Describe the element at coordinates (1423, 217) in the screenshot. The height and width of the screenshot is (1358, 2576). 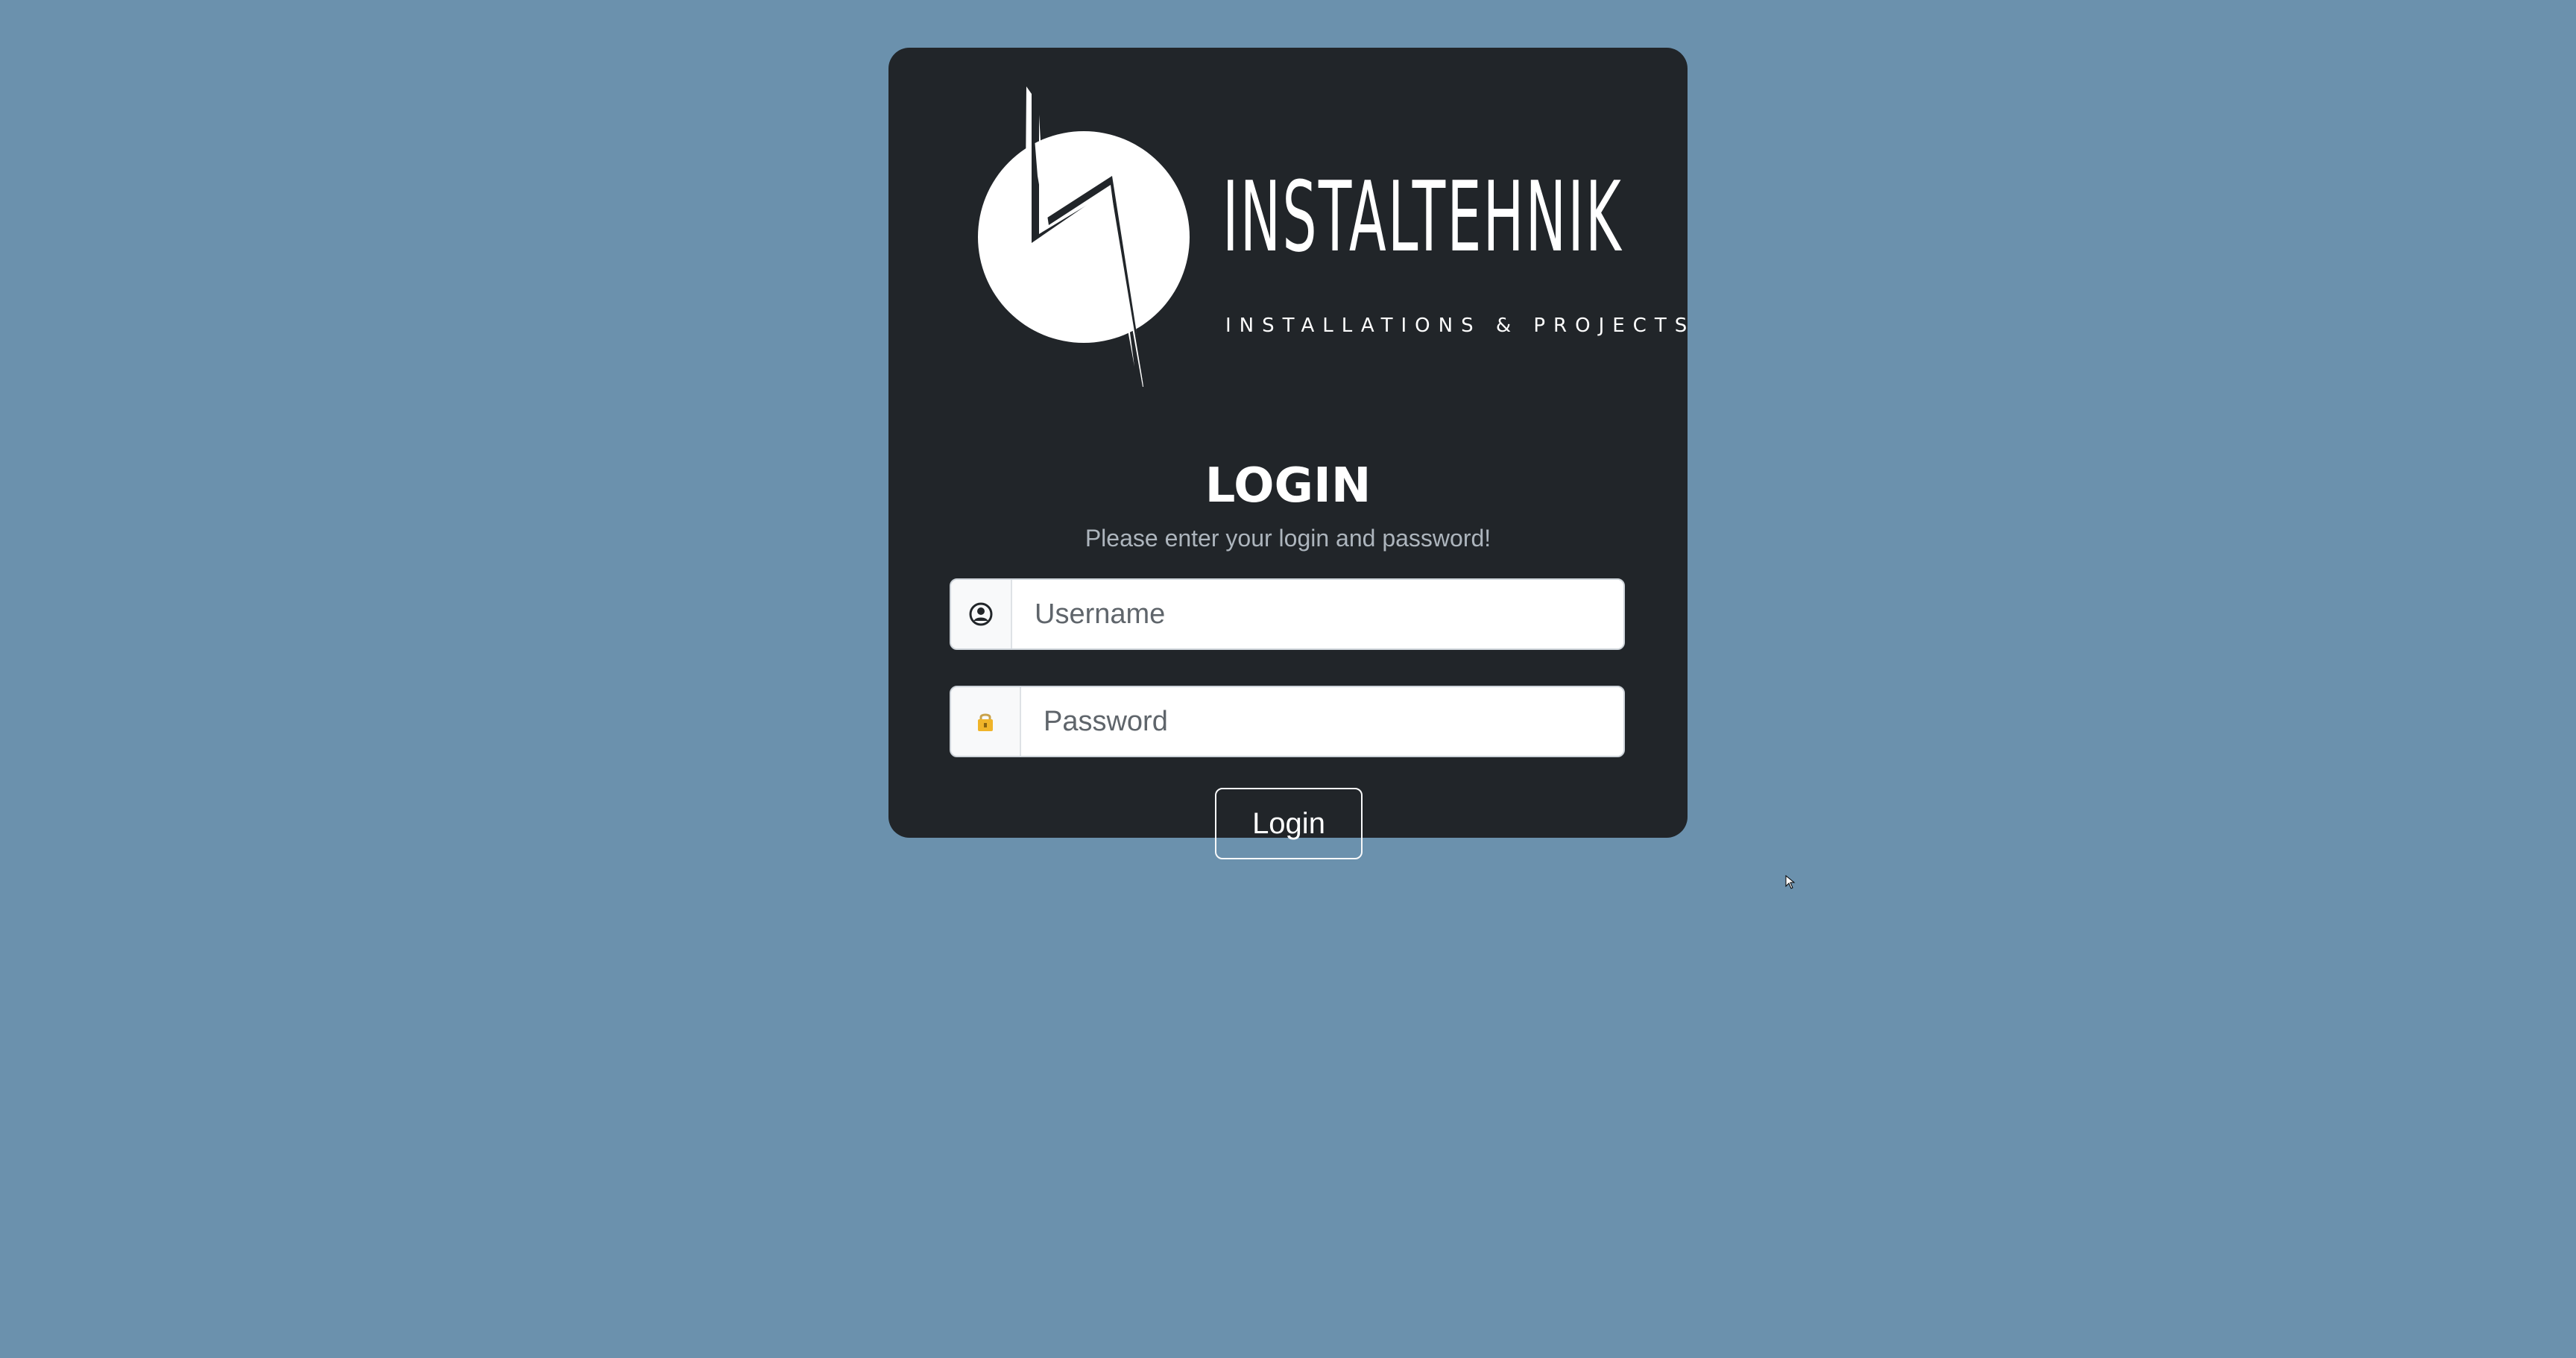
I see `brand-name: INSTALTEHNIK` at that location.